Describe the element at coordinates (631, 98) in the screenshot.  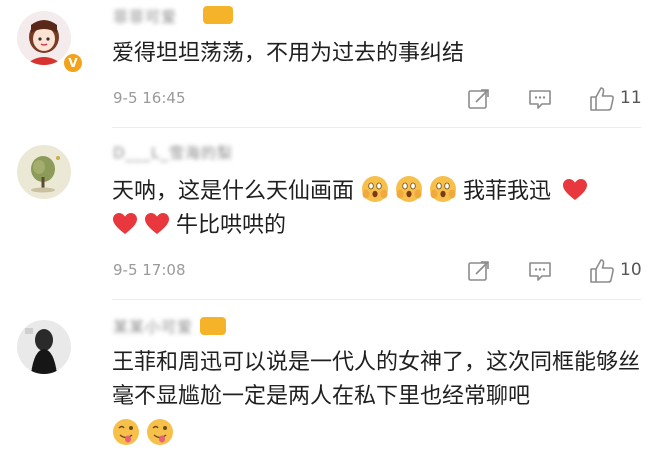
I see `like-count: 11` at that location.